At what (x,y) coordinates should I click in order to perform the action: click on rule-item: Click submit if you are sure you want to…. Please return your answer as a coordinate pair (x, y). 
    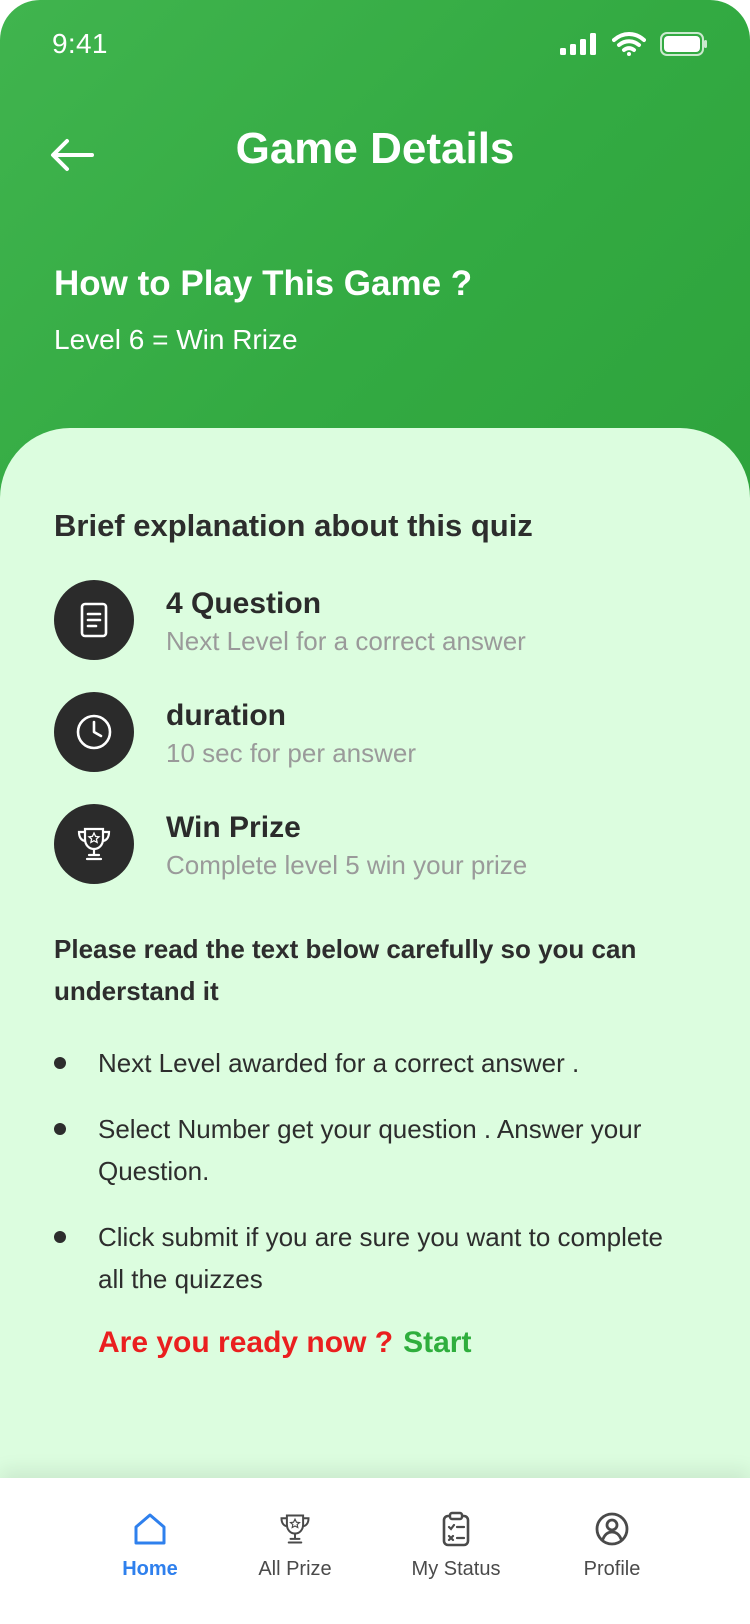
    Looking at the image, I should click on (374, 1258).